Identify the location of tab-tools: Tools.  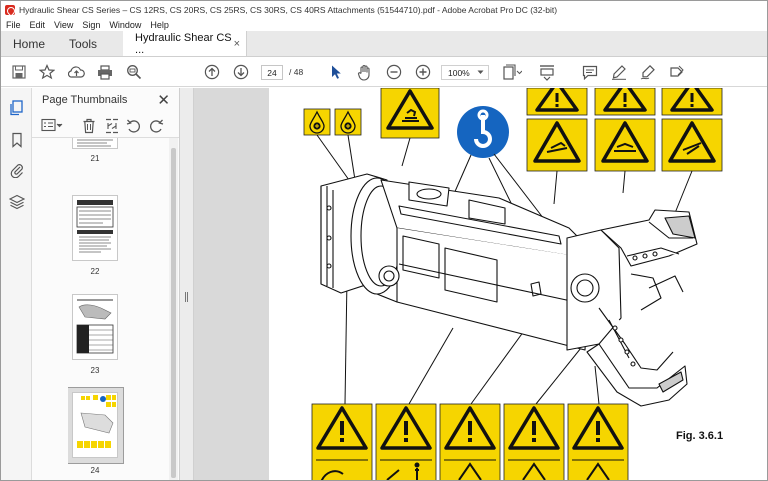
(83, 43).